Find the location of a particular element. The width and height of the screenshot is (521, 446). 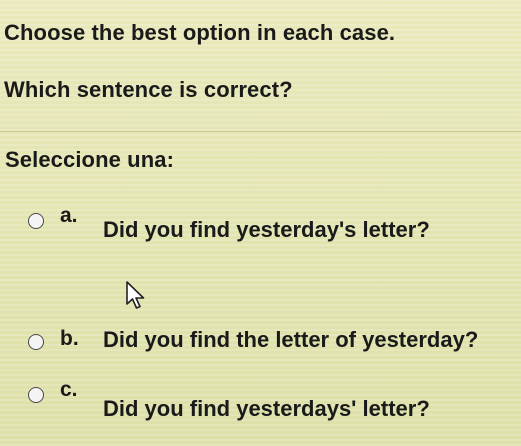

option-b: b. Did you find the letter of yesterday? is located at coordinates (260, 349).